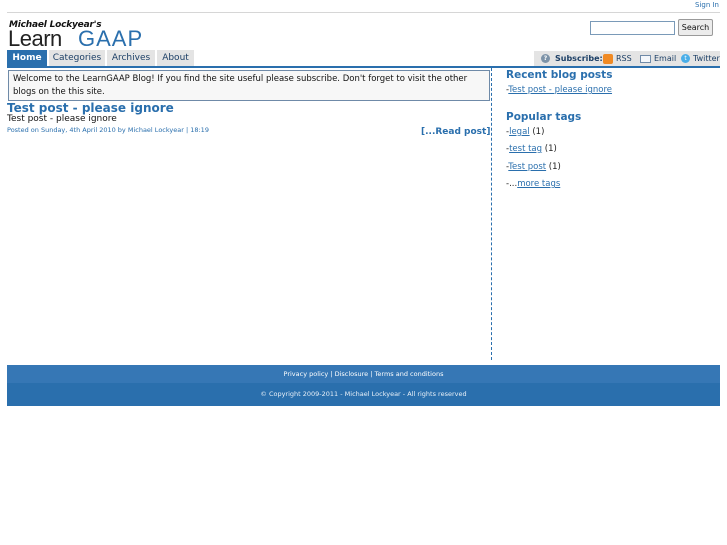  I want to click on sign-in-link: Sign In, so click(707, 5).